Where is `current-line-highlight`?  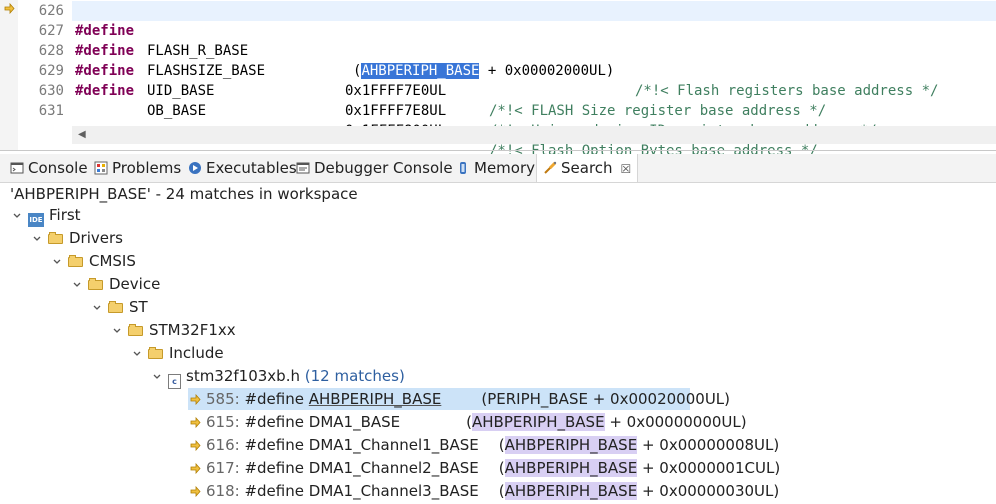
current-line-highlight is located at coordinates (534, 11).